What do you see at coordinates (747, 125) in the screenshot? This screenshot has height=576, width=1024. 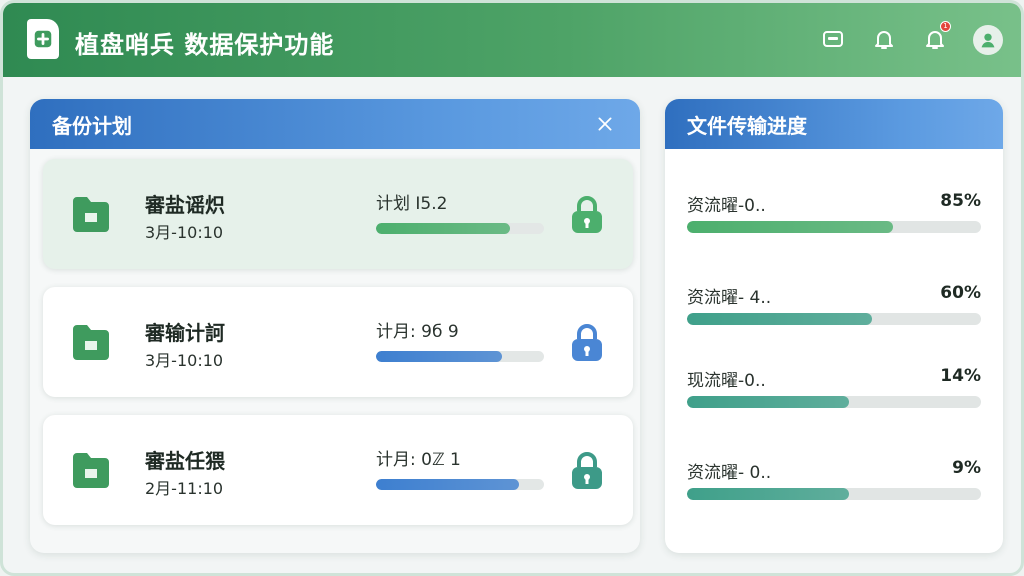 I see `transfer-progress-title: 文件传输进度` at bounding box center [747, 125].